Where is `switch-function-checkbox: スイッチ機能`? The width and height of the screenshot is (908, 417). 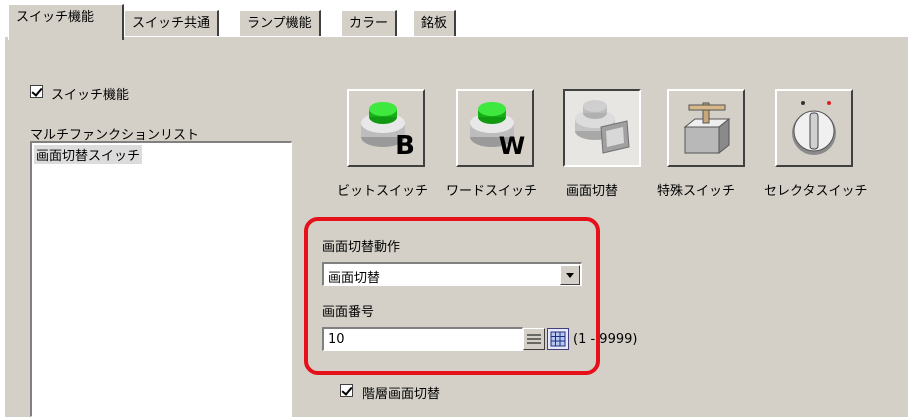
switch-function-checkbox: スイッチ機能 is located at coordinates (110, 93).